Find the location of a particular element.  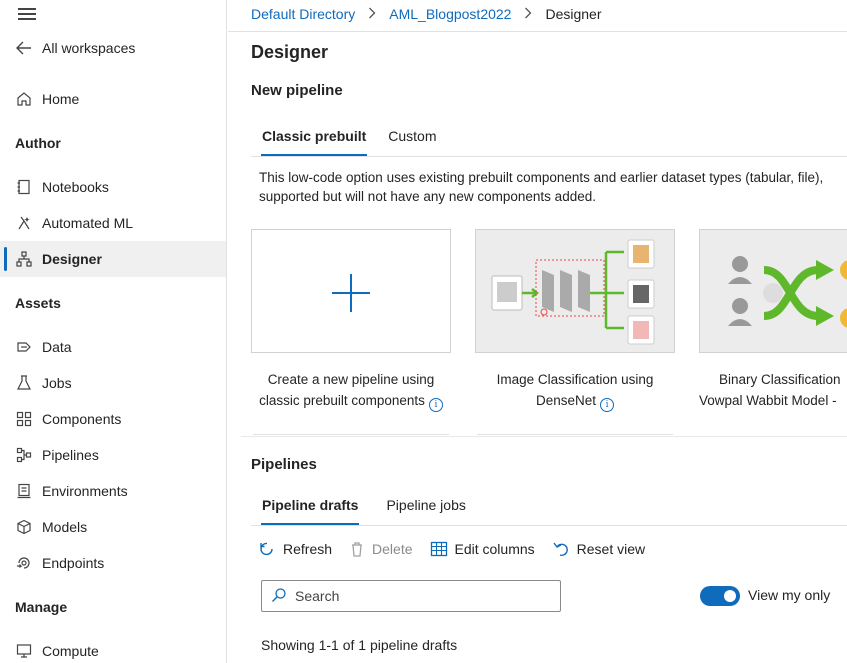

sidebar-item-label: Data is located at coordinates (57, 347).